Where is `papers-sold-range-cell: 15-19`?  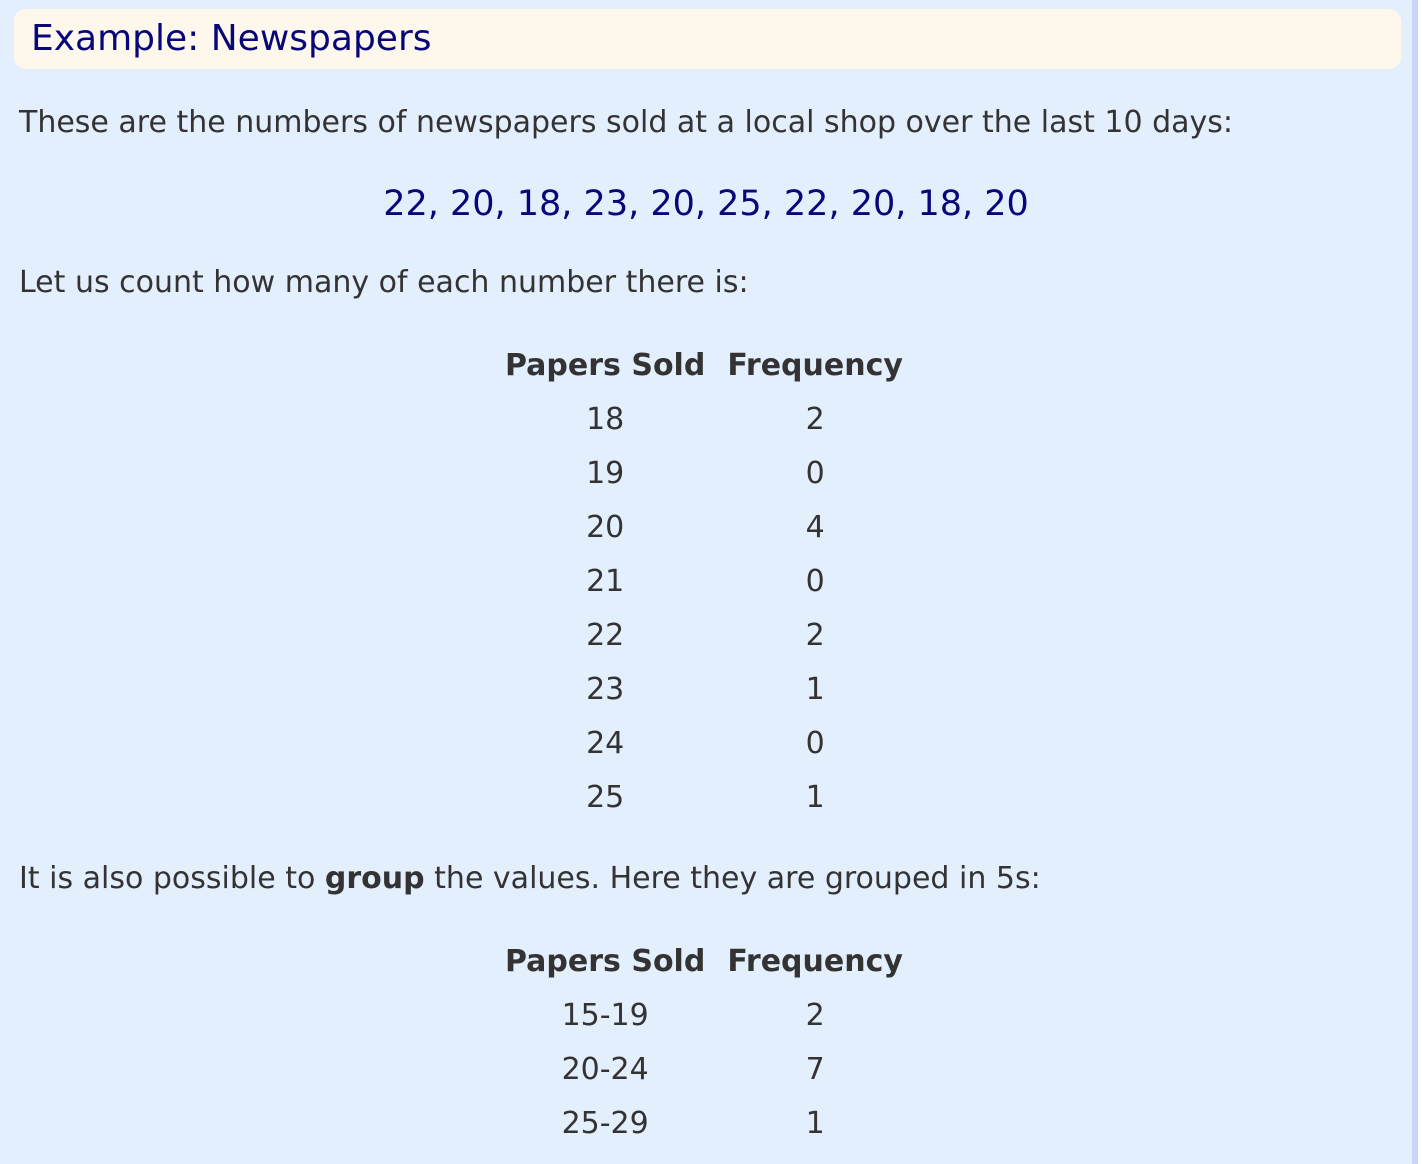
papers-sold-range-cell: 15-19 is located at coordinates (605, 1015).